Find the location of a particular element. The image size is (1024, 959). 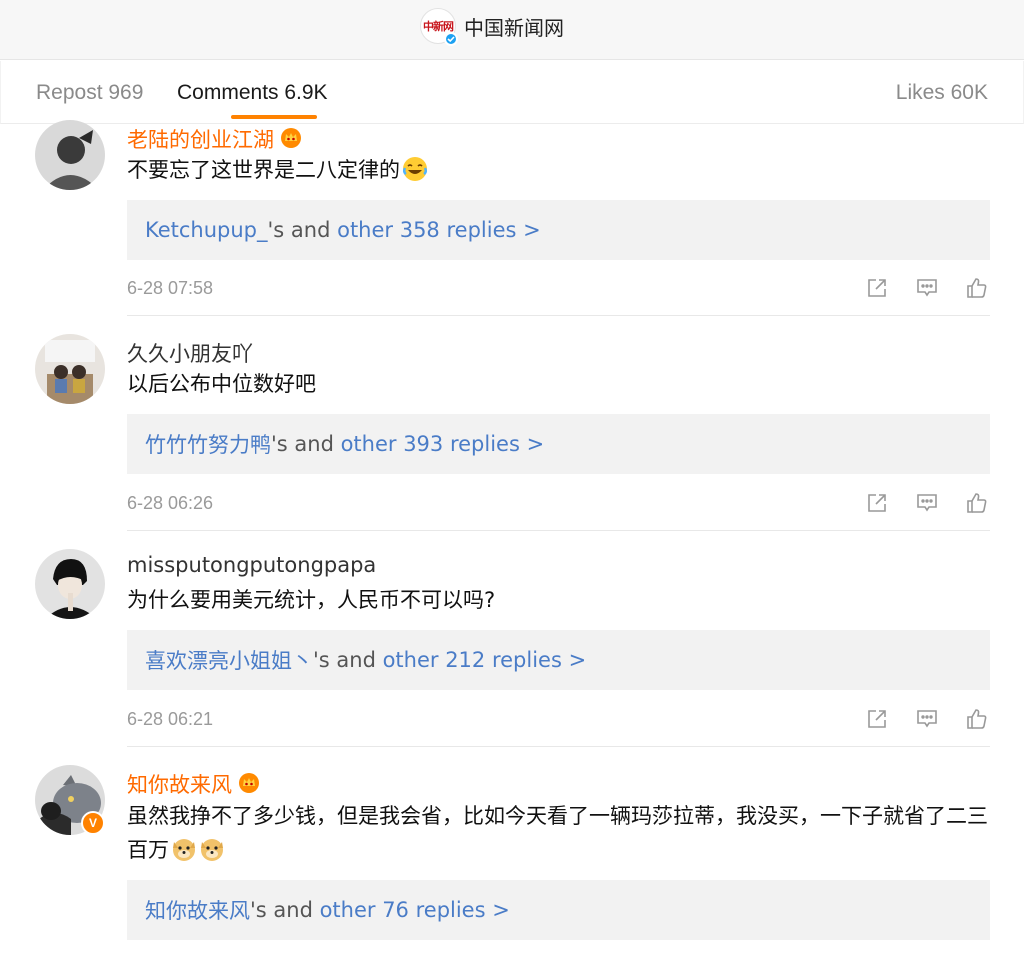

account-name: 中国新闻网 is located at coordinates (514, 27).